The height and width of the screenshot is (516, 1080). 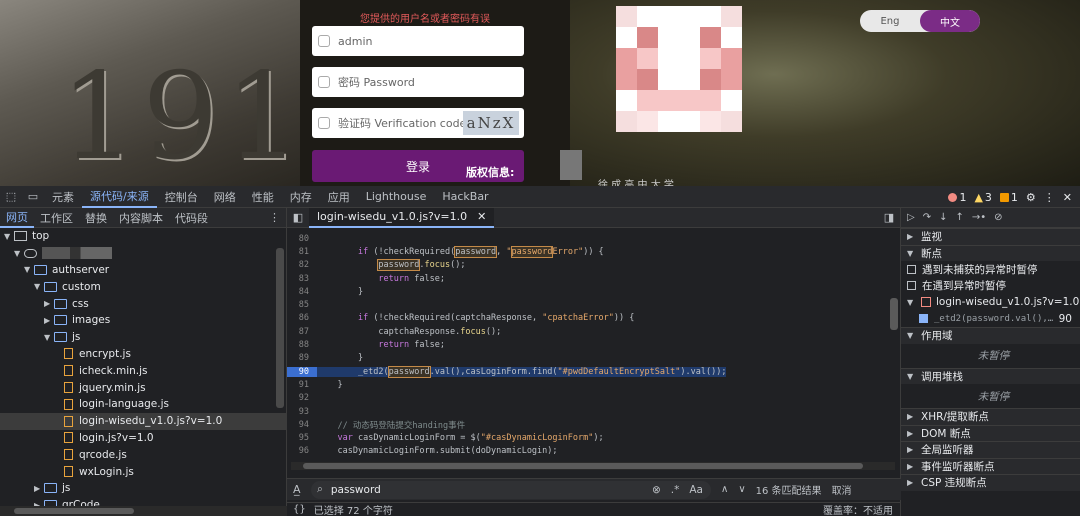 I want to click on close-devtools-icon: ✕, so click(x=1067, y=197).